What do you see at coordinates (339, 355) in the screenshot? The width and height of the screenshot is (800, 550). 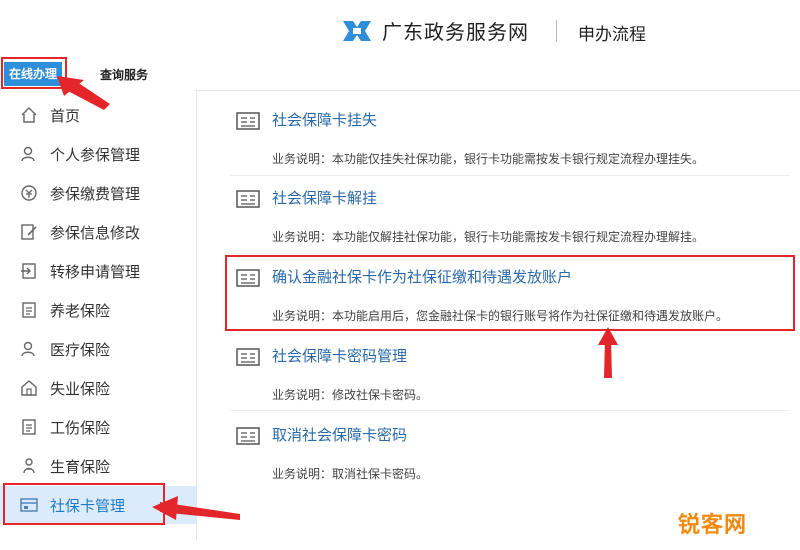 I see `service-title-link: 社会保障卡密码管理` at bounding box center [339, 355].